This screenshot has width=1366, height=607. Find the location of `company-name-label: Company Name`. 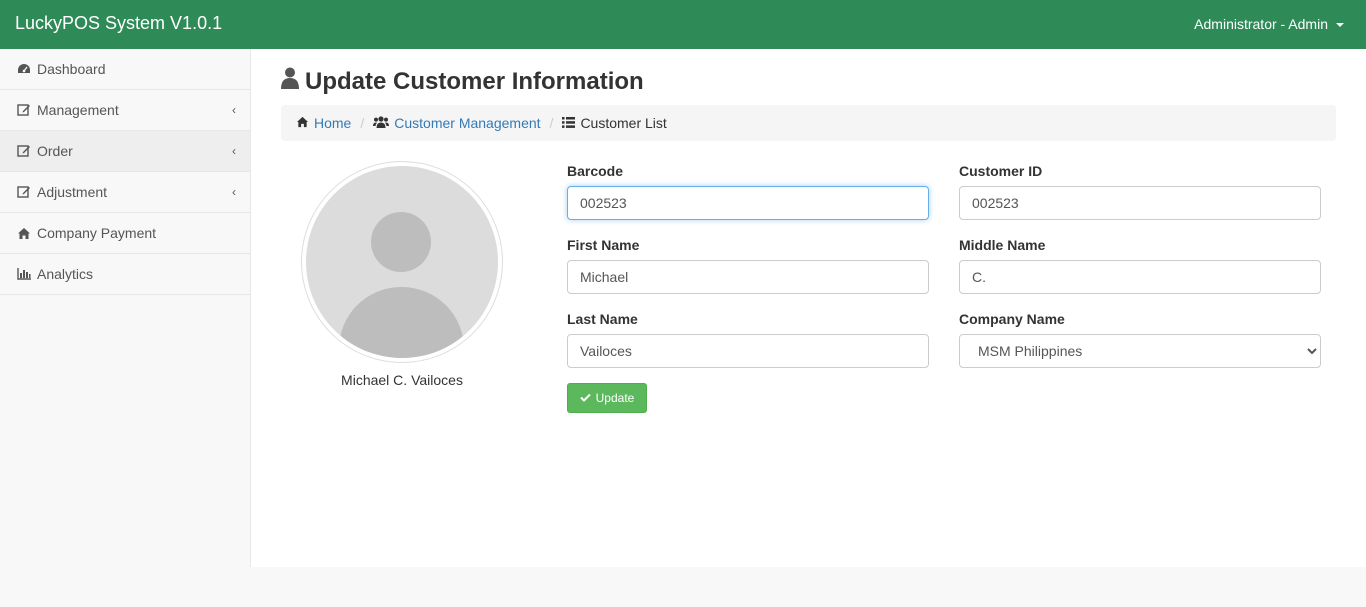

company-name-label: Company Name is located at coordinates (1012, 319).